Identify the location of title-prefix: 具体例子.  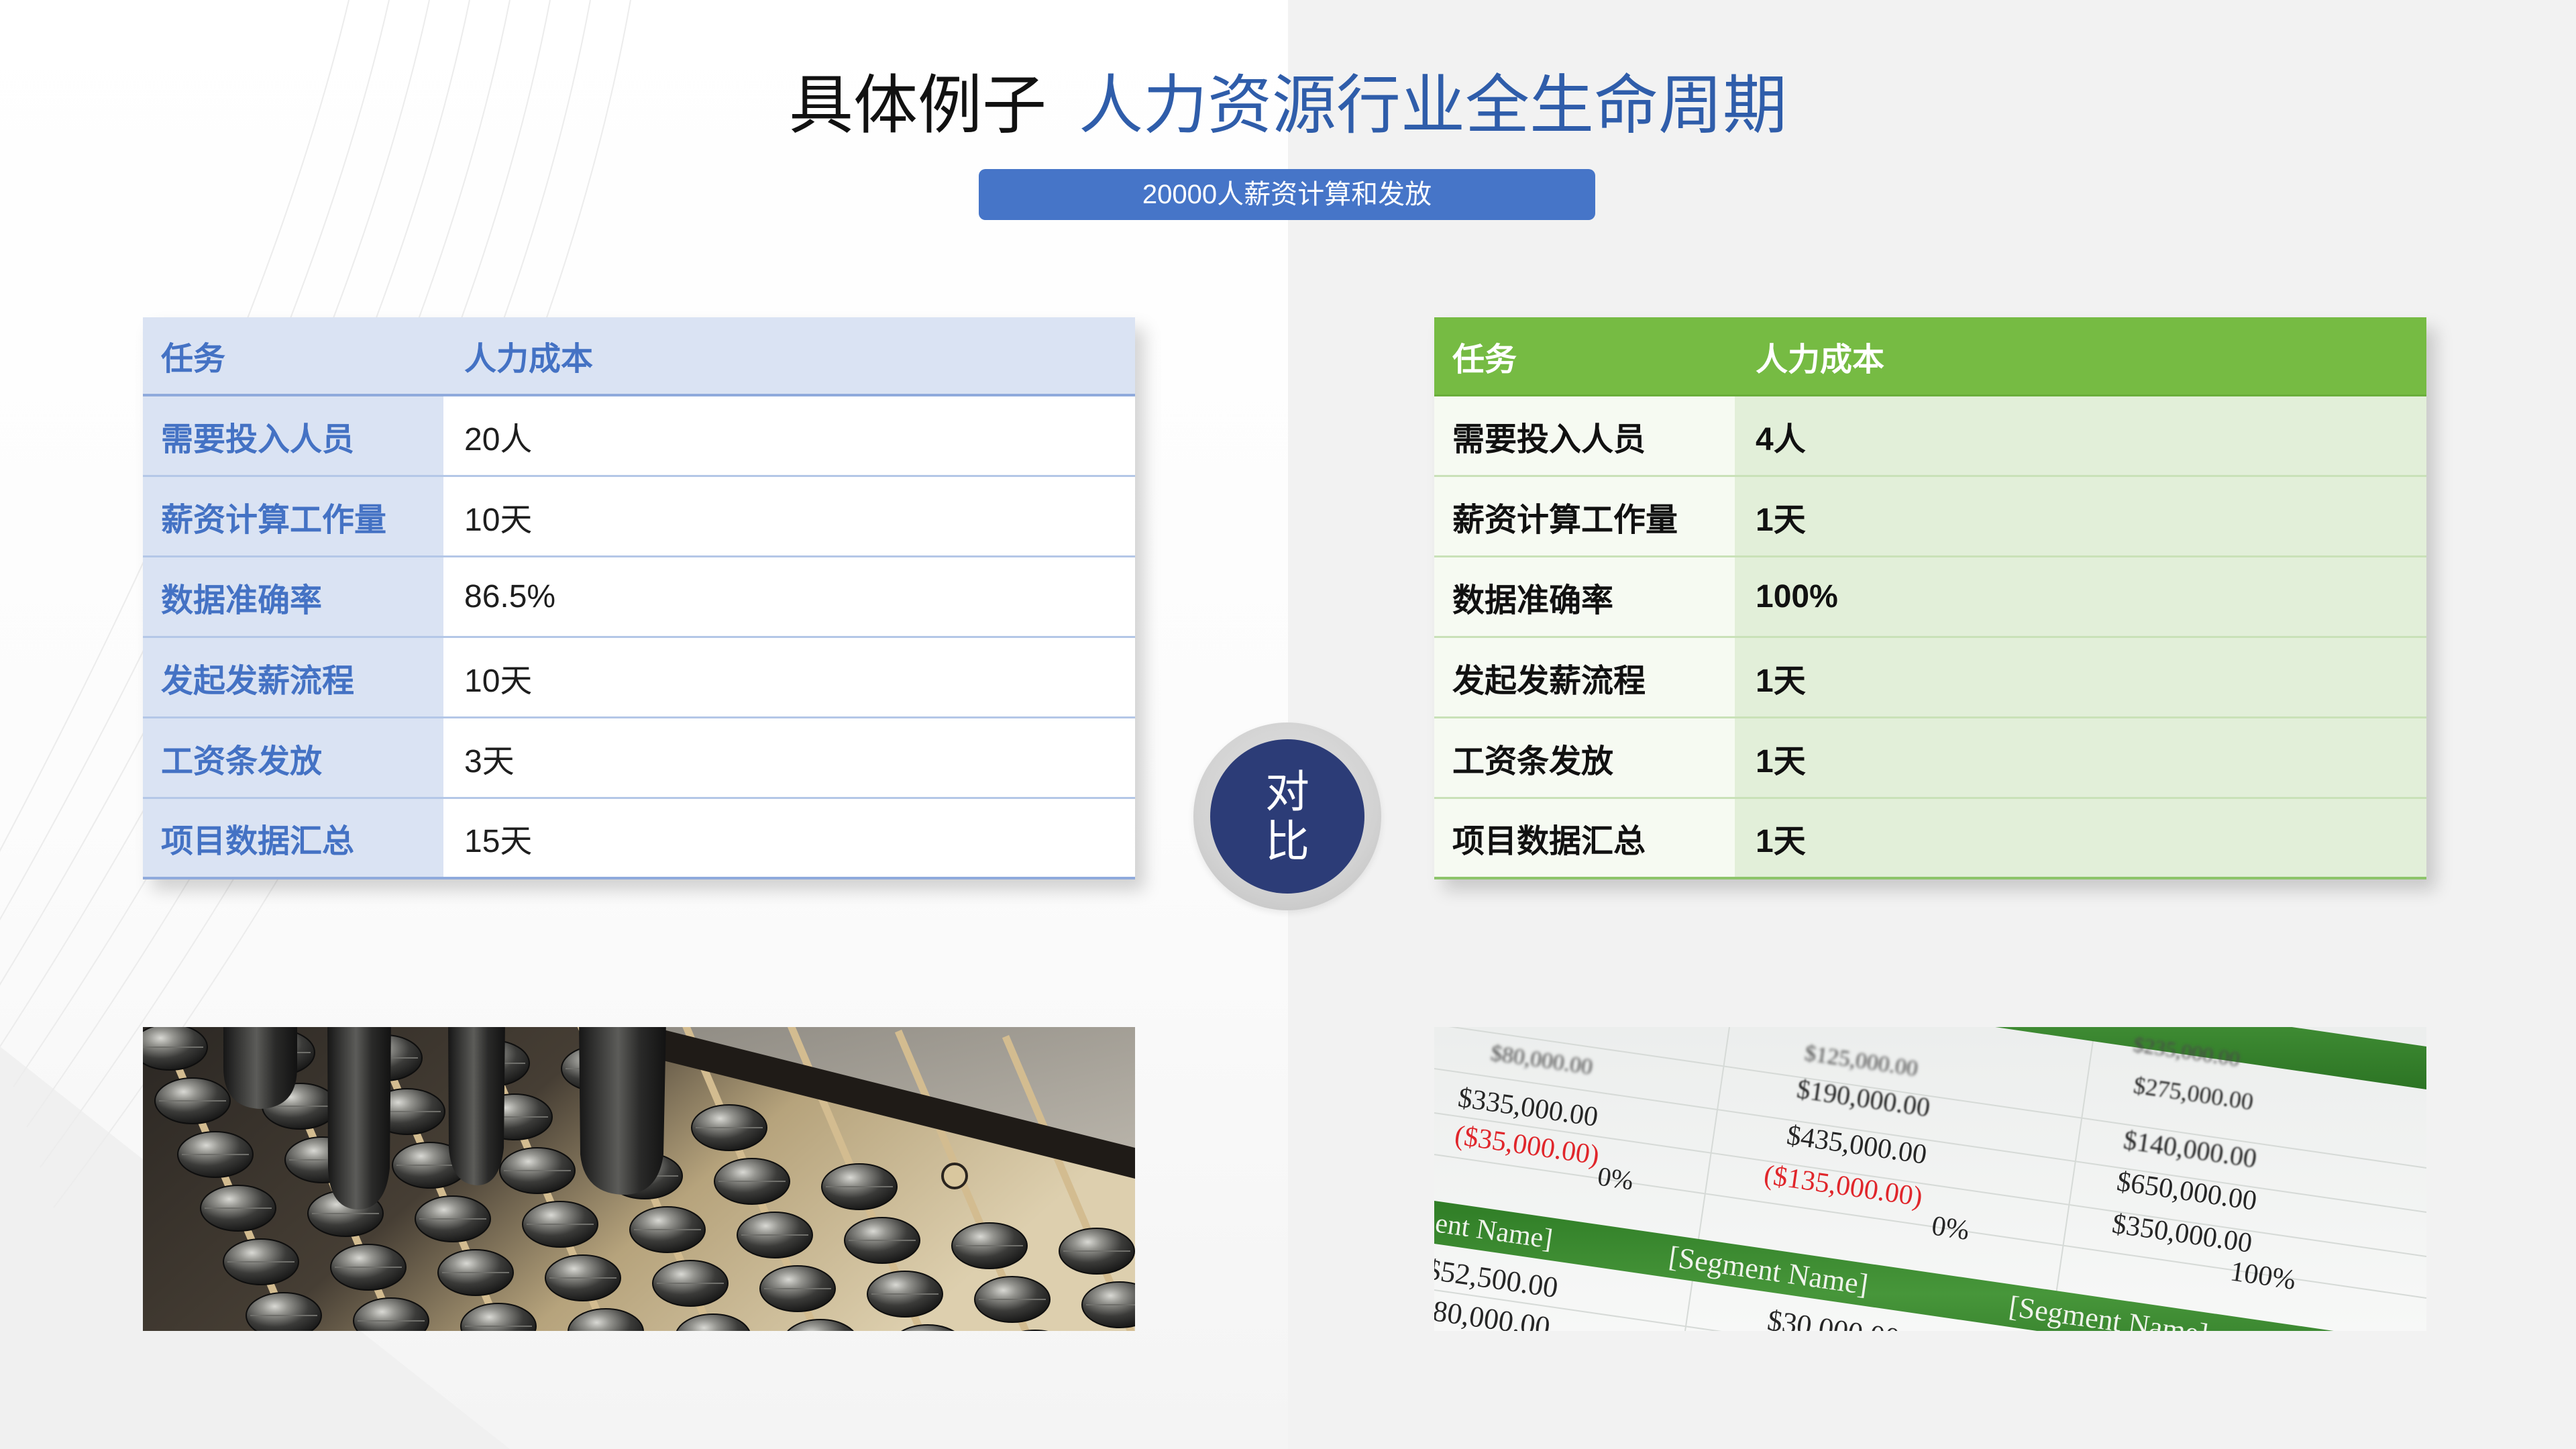
(917, 106).